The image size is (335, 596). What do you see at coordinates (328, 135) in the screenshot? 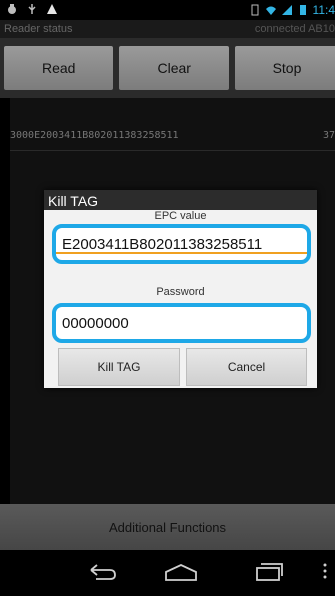
I see `tag-count: 37` at bounding box center [328, 135].